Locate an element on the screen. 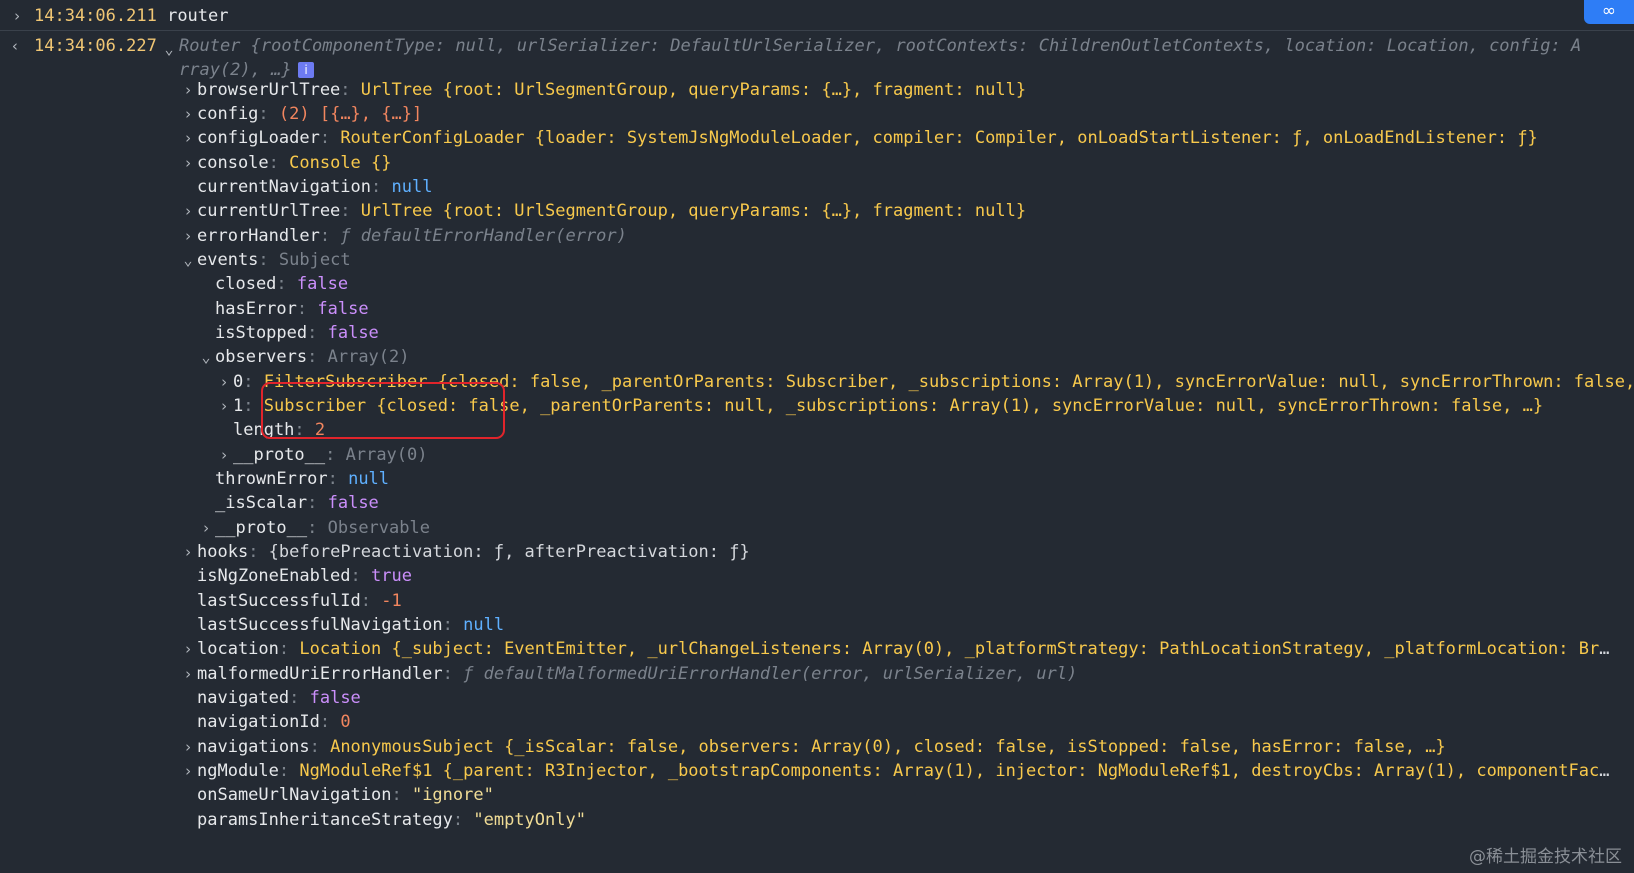  prop-row-lastSuccessfulId: lastSuccessfulId: -1 is located at coordinates (299, 601).